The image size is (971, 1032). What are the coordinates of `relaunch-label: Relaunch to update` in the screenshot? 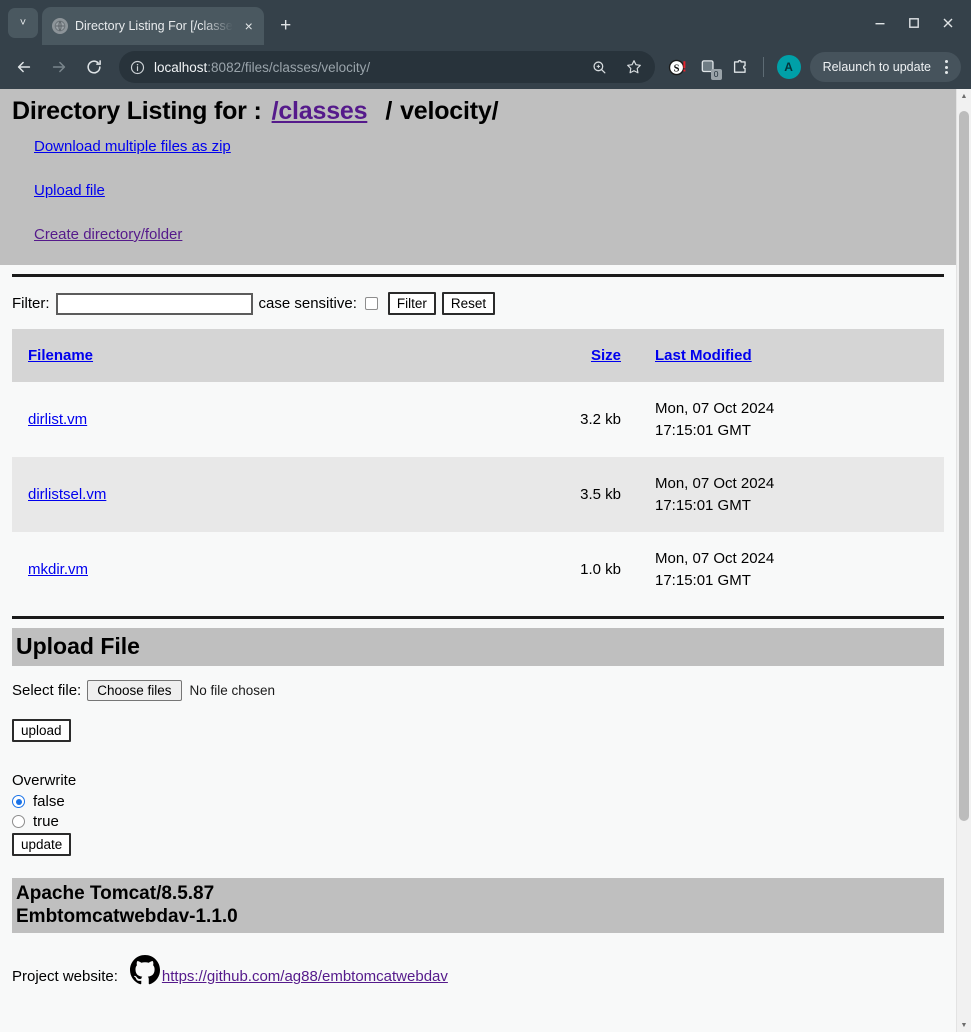 It's located at (876, 67).